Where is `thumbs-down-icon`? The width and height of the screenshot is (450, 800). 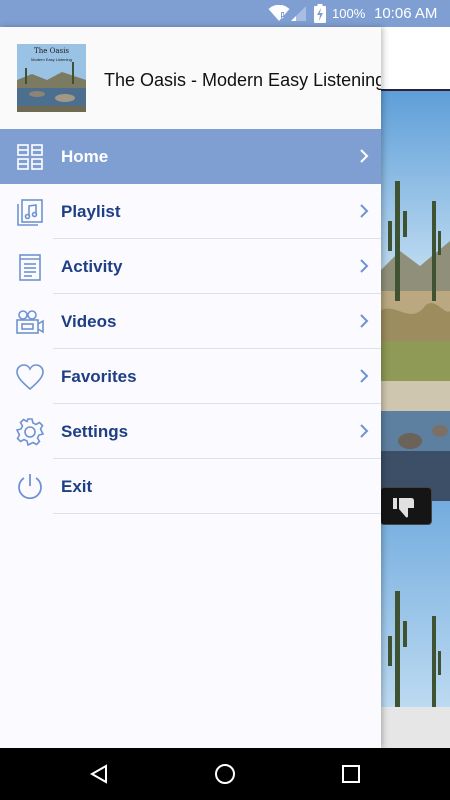
thumbs-down-icon is located at coordinates (403, 508).